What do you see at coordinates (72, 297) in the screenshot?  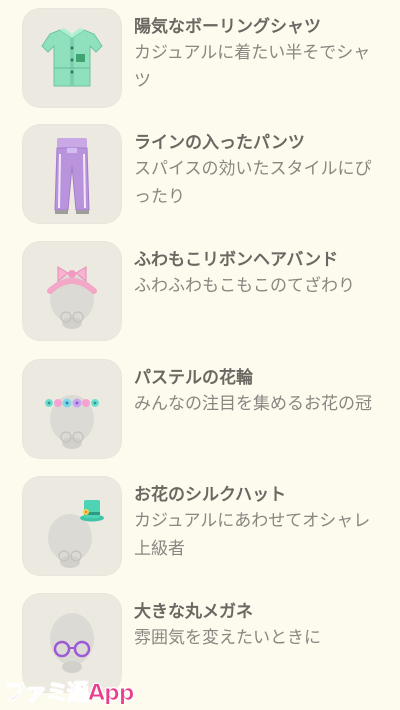 I see `ribbon-headband-icon` at bounding box center [72, 297].